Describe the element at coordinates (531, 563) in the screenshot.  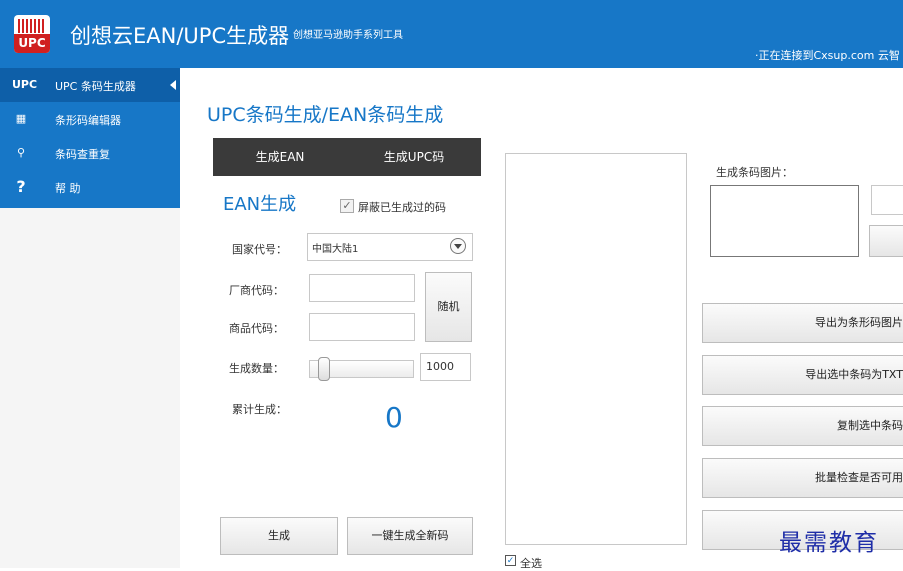
I see `select-all-label: 全选` at that location.